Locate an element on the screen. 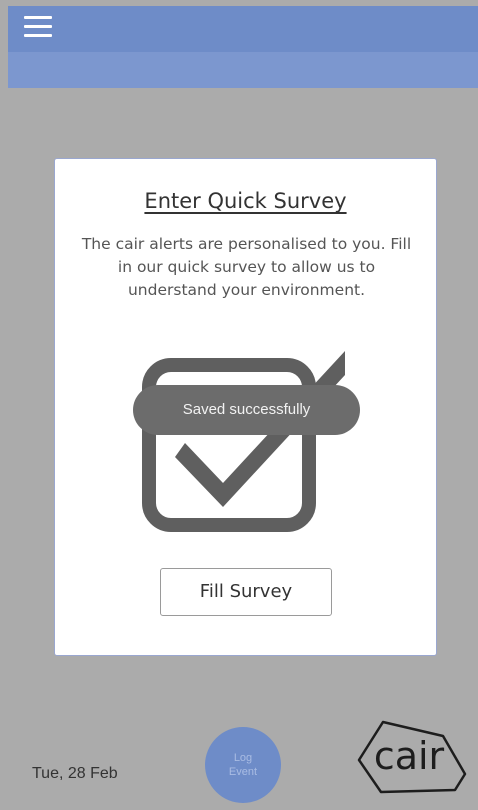 Image resolution: width=478 pixels, height=810 pixels. cair-logo-text: cair is located at coordinates (409, 756).